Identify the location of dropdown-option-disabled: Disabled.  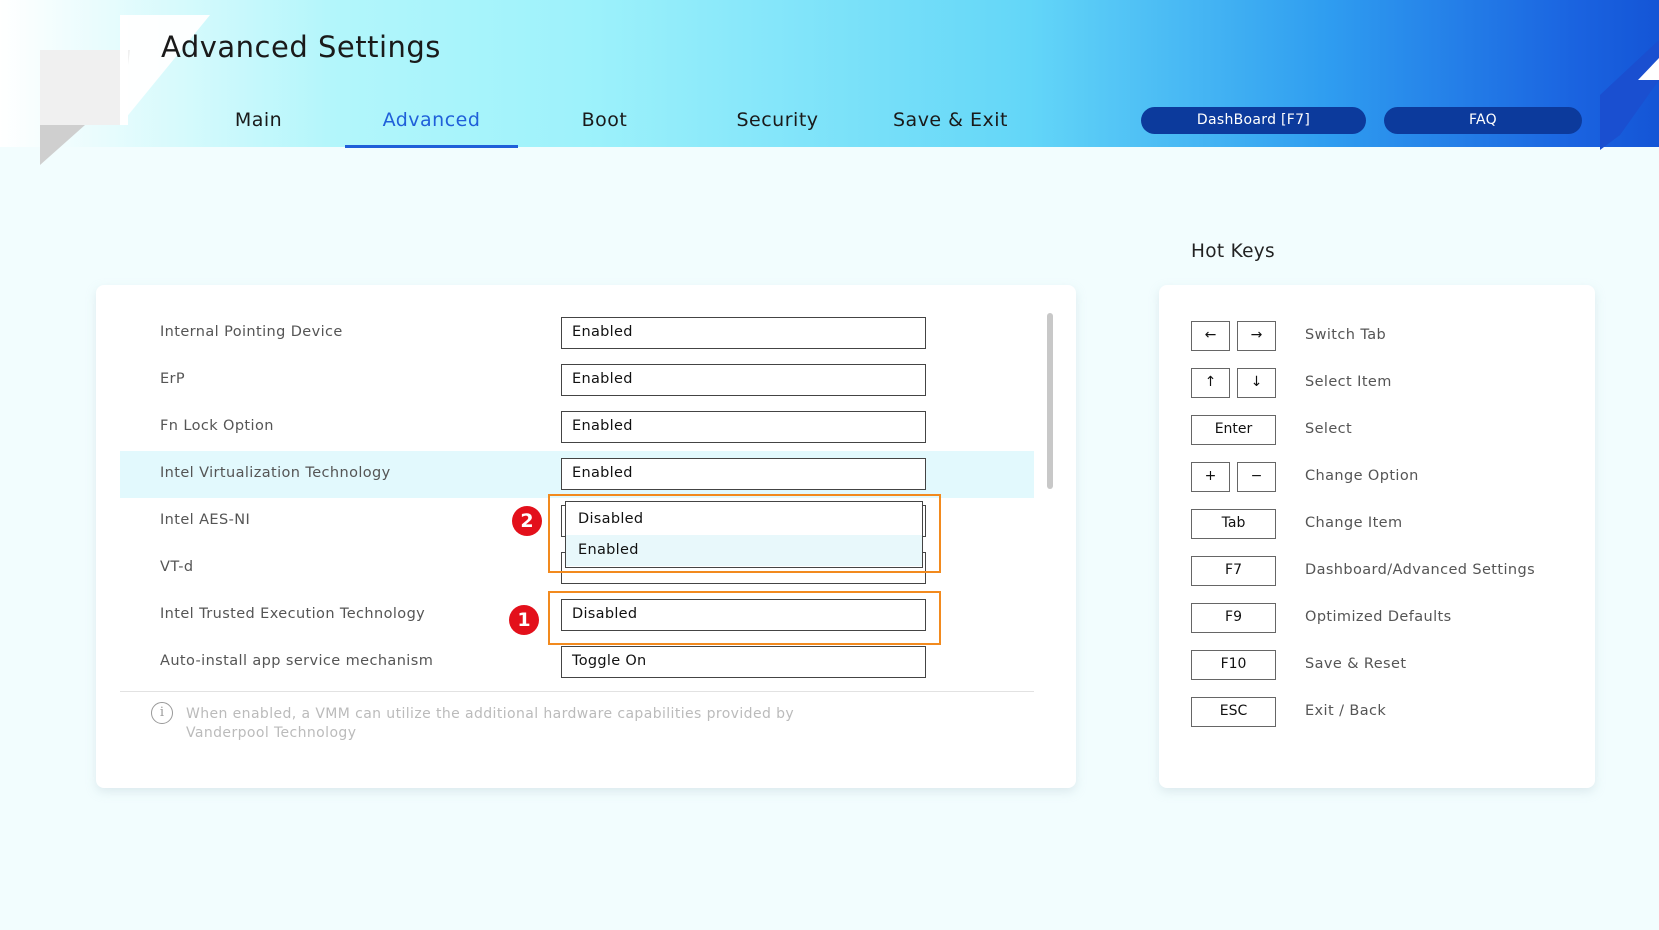
(744, 519).